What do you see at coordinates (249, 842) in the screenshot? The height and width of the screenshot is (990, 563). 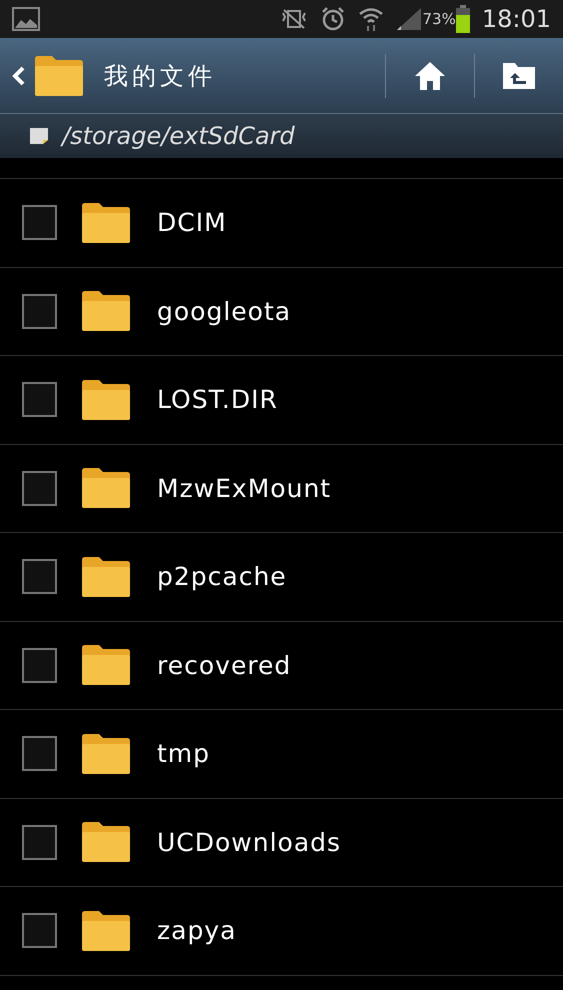 I see `folder-name: UCDownloads` at bounding box center [249, 842].